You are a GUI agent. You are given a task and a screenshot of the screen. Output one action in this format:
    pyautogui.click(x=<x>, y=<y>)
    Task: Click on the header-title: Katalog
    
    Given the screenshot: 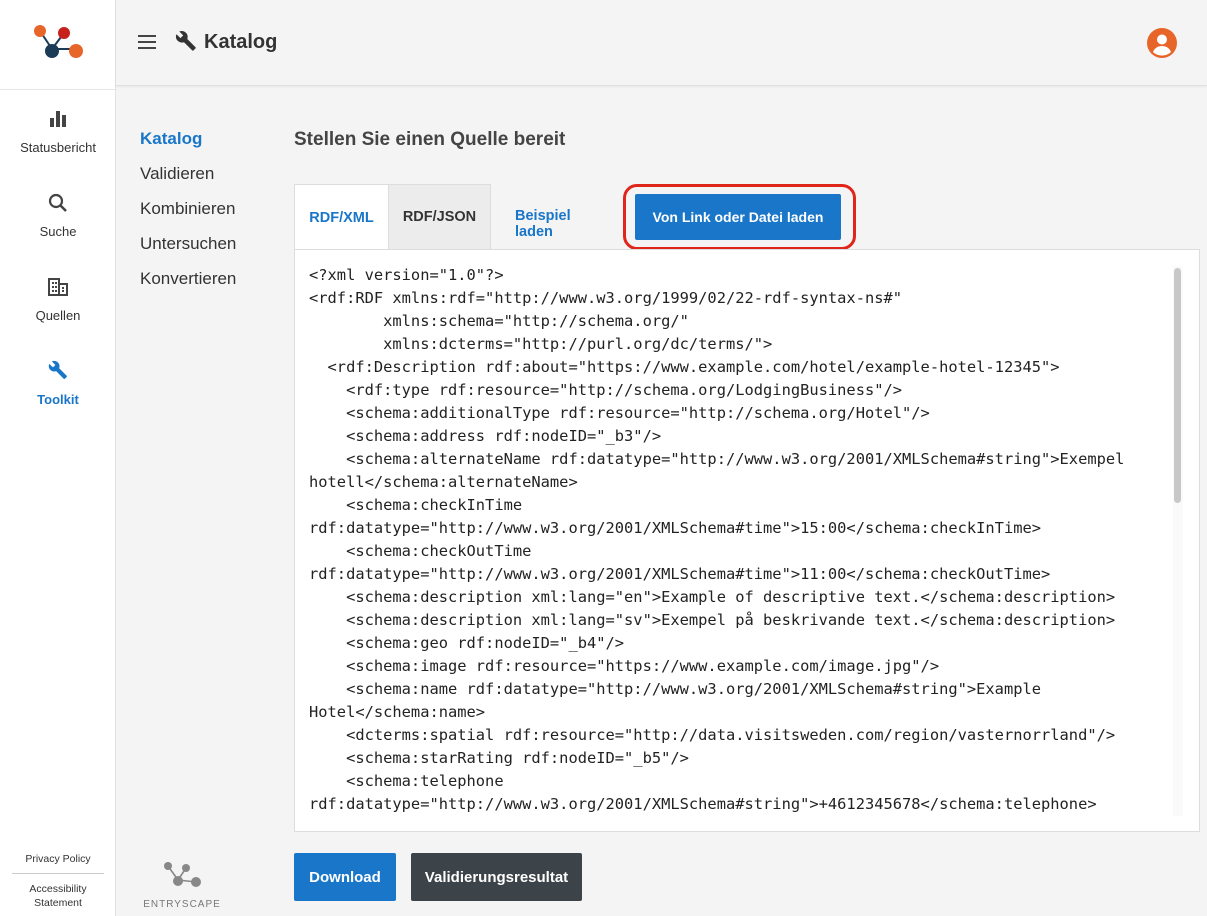 What is the action you would take?
    pyautogui.click(x=241, y=42)
    